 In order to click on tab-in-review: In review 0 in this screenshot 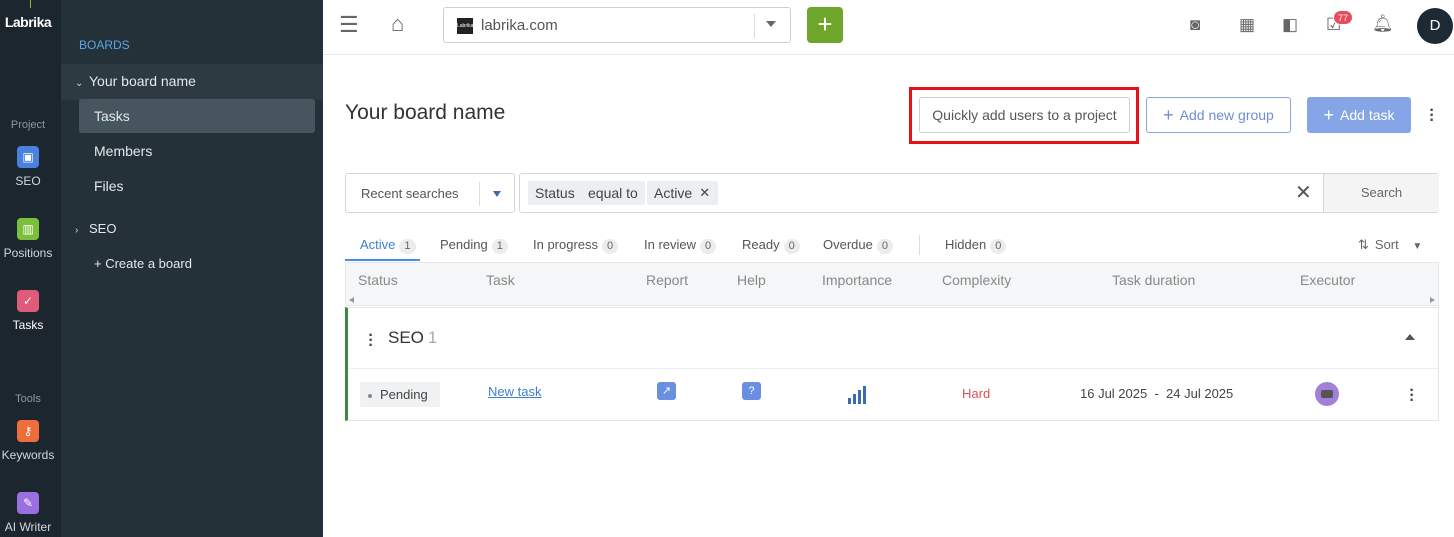, I will do `click(680, 245)`.